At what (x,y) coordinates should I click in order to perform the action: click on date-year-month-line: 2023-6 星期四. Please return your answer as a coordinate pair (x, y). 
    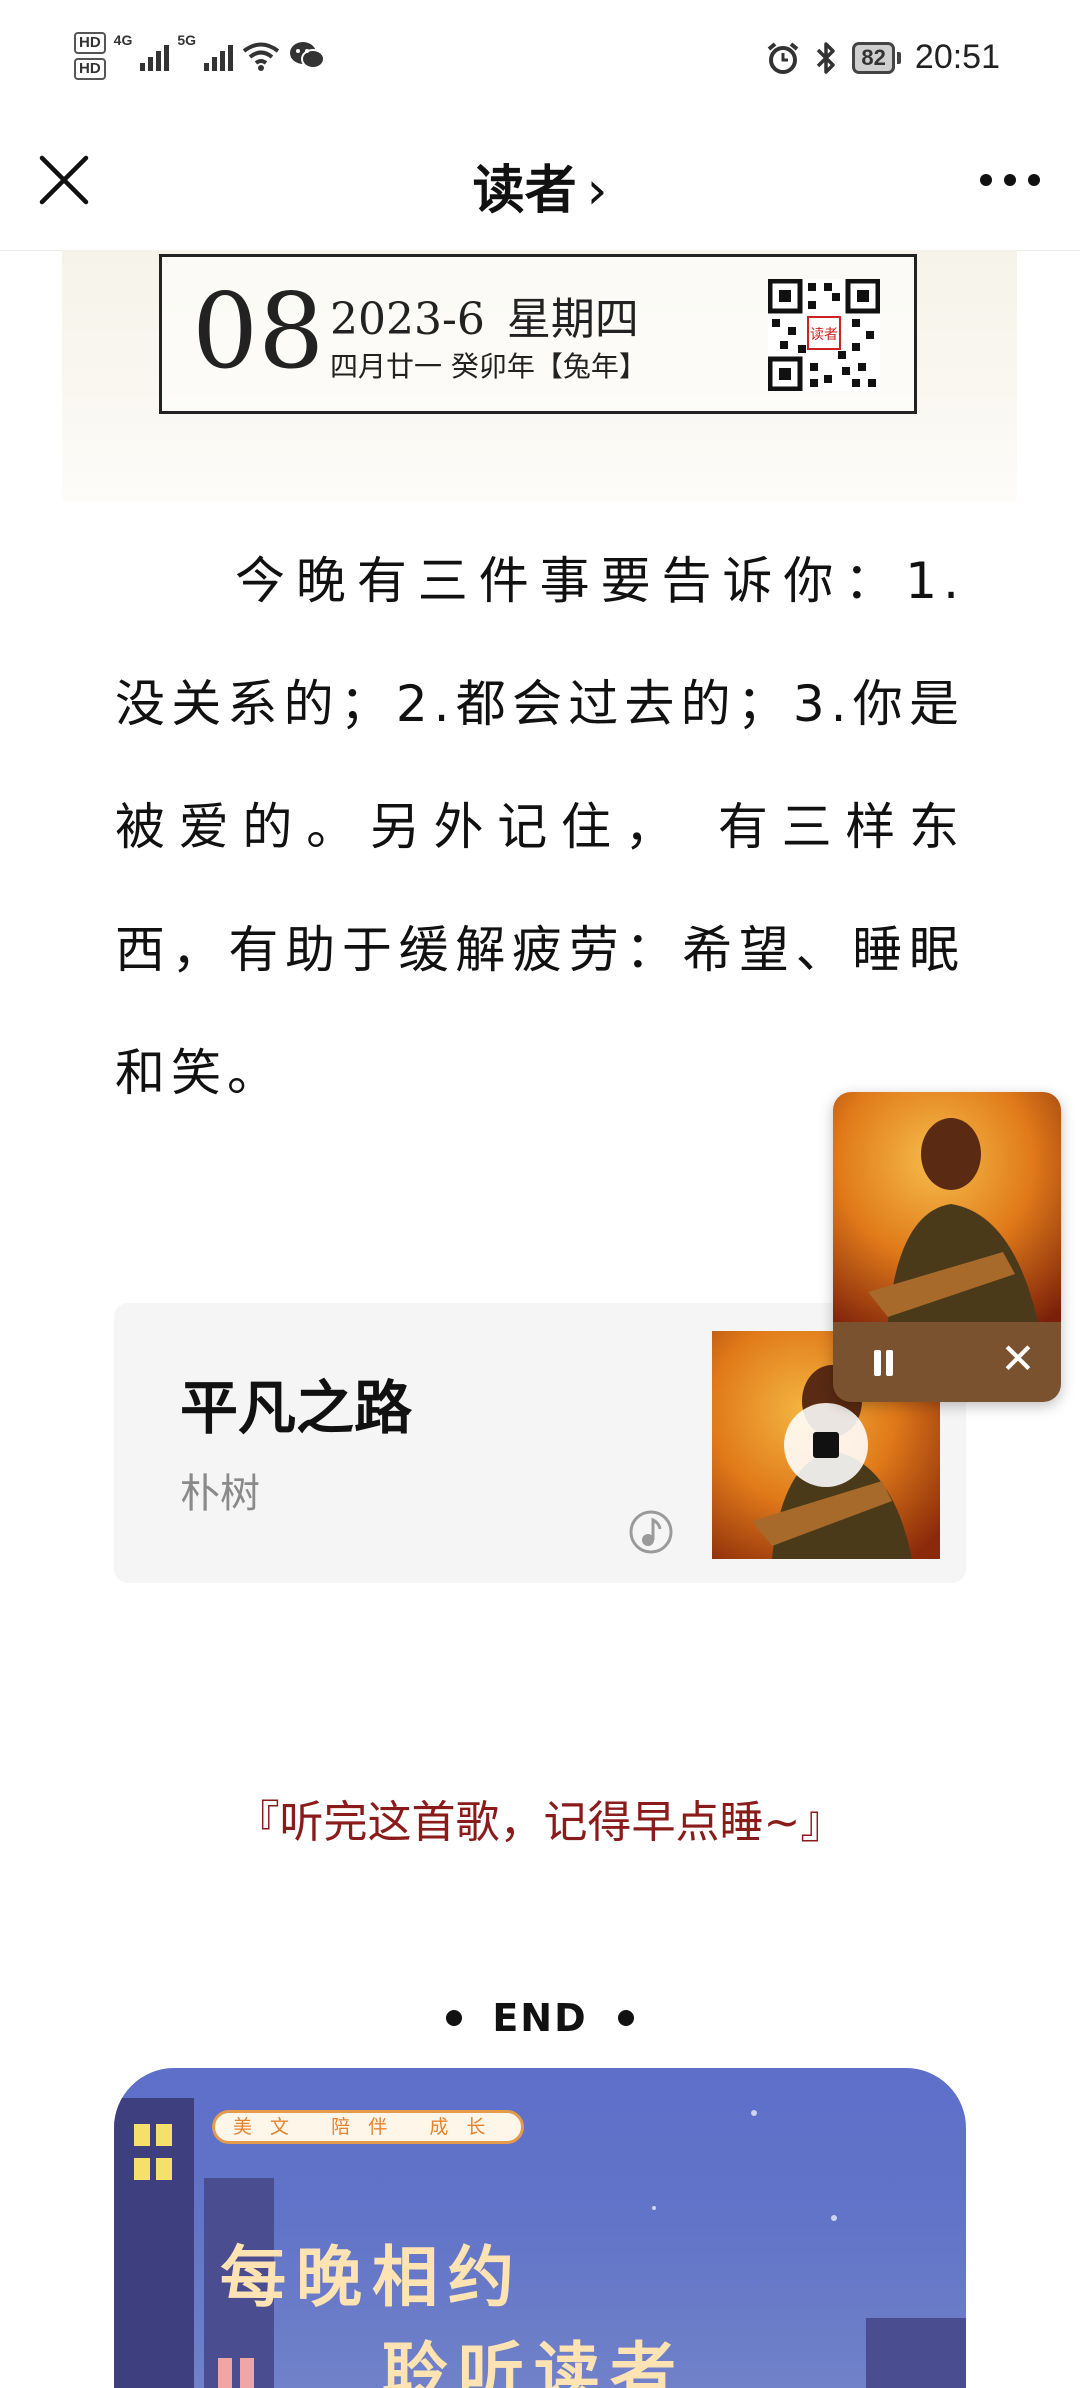
    Looking at the image, I should click on (484, 315).